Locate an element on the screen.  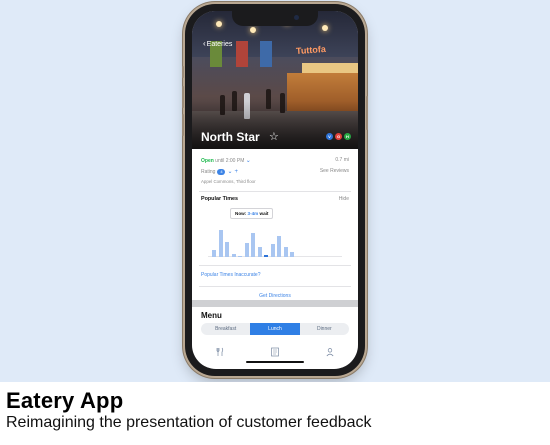
volume-down-button is located at coordinates (183, 125).